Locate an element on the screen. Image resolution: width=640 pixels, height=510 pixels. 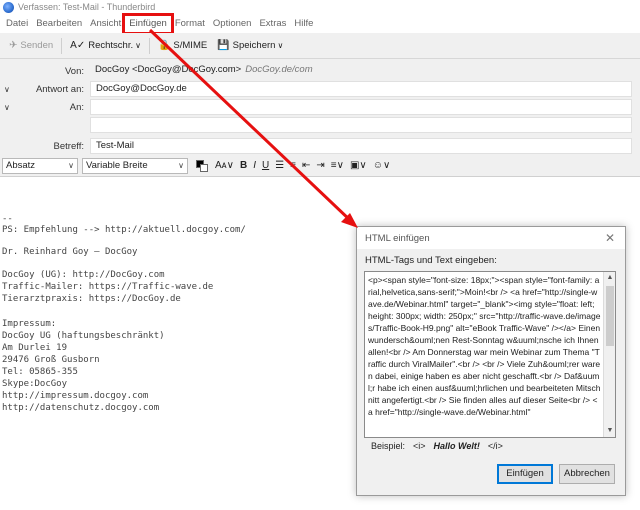
save-button: 💾 Speichern ∨ is located at coordinates (250, 46).